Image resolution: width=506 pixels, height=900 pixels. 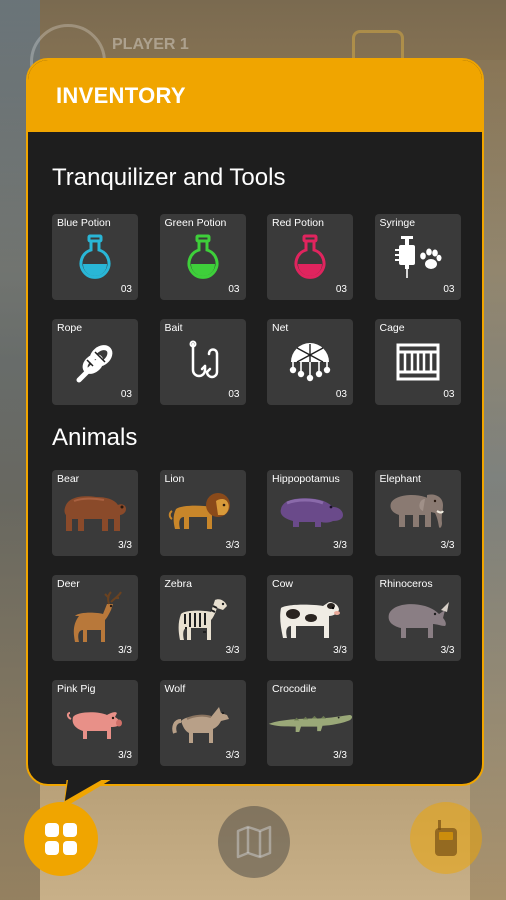 I want to click on animal-cow: Cow 3/3, so click(x=310, y=618).